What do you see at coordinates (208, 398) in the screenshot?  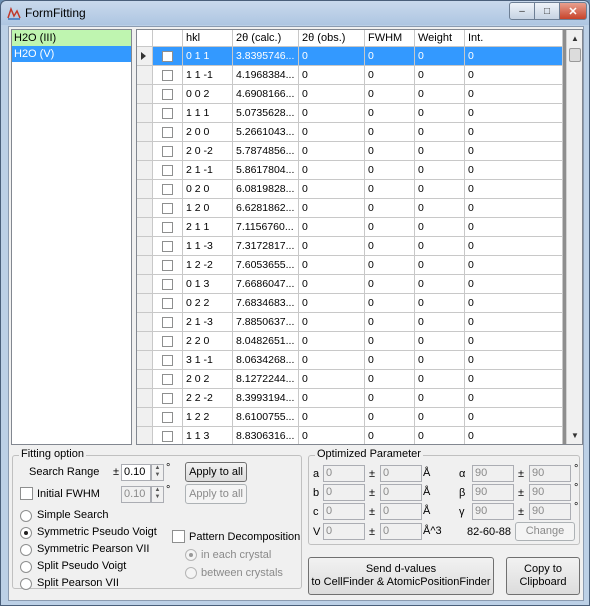 I see `hkl-cell: 2 2 -2` at bounding box center [208, 398].